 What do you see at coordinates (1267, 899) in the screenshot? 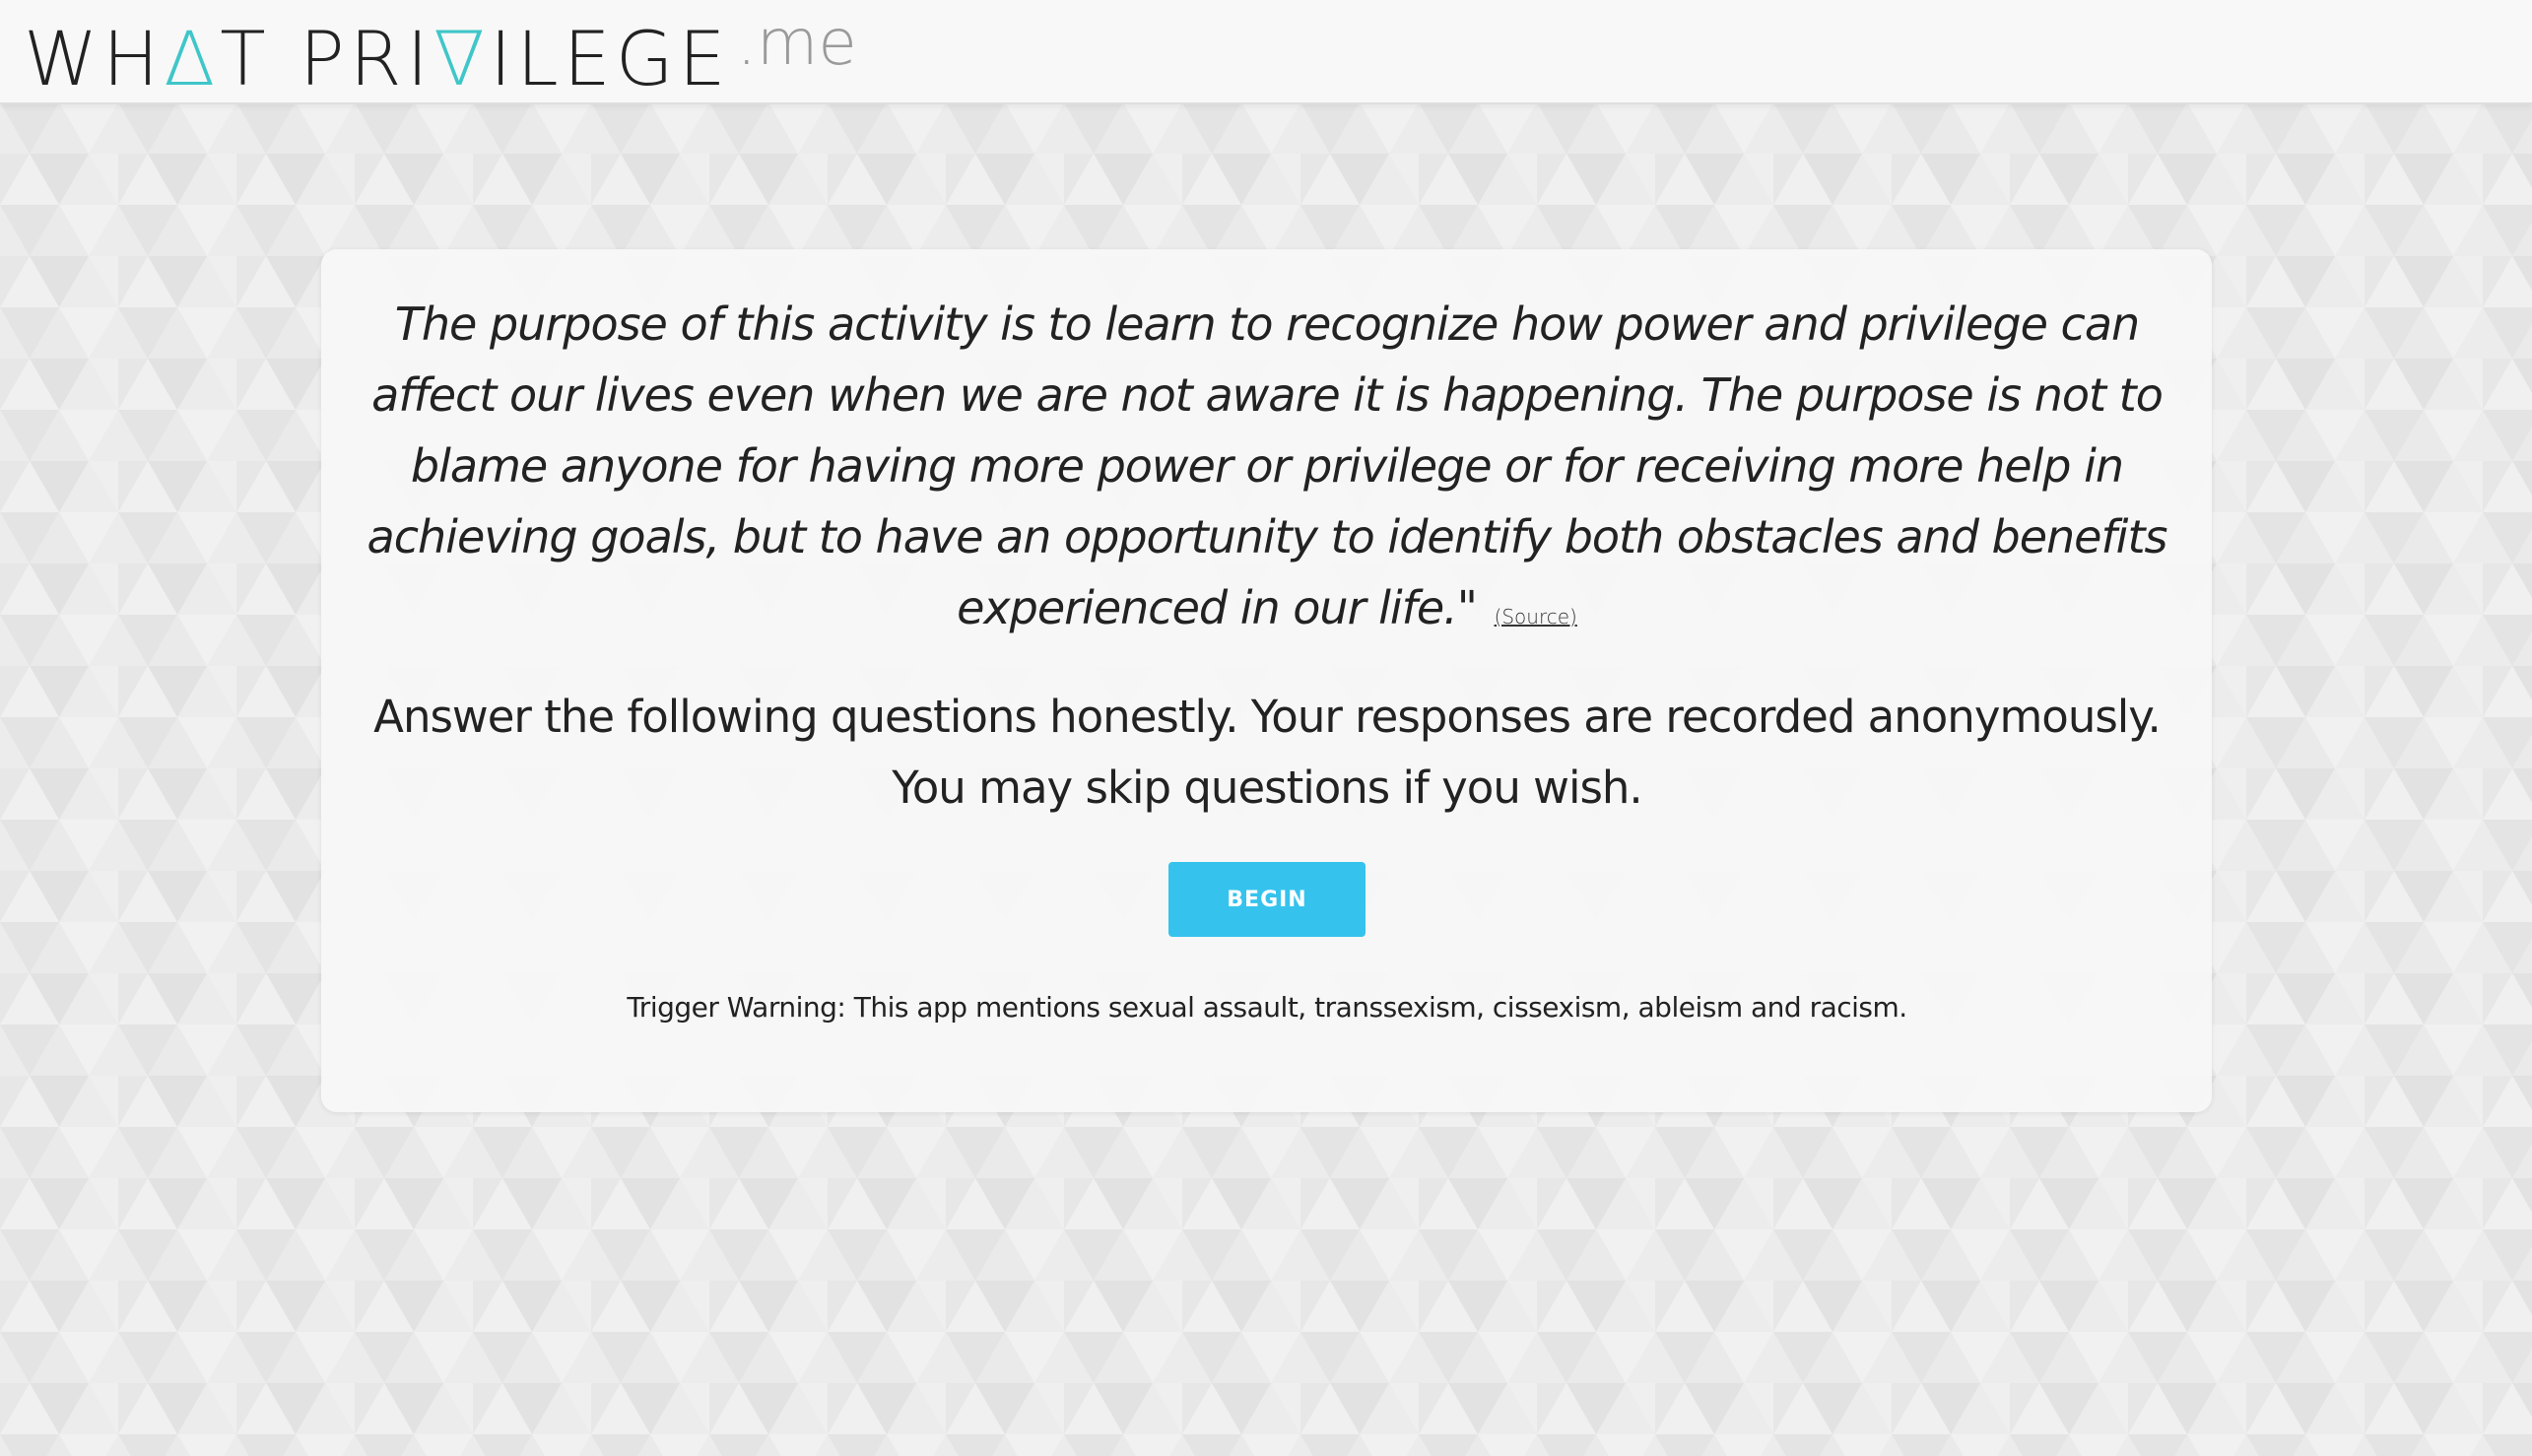
I see `begin-button: BEGIN` at bounding box center [1267, 899].